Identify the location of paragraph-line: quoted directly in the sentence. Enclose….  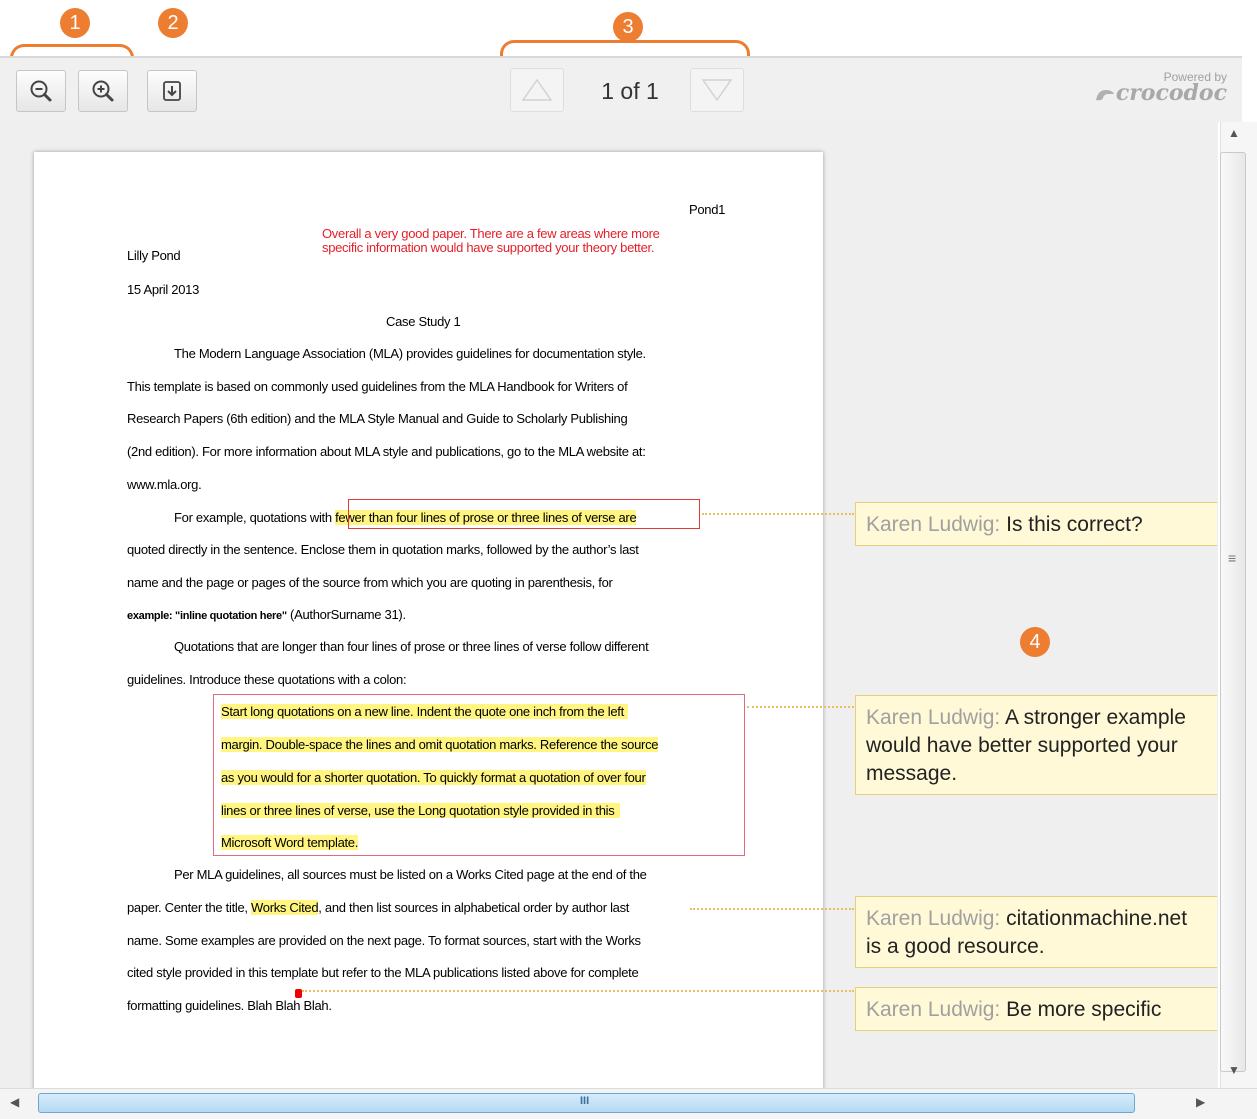
(383, 549).